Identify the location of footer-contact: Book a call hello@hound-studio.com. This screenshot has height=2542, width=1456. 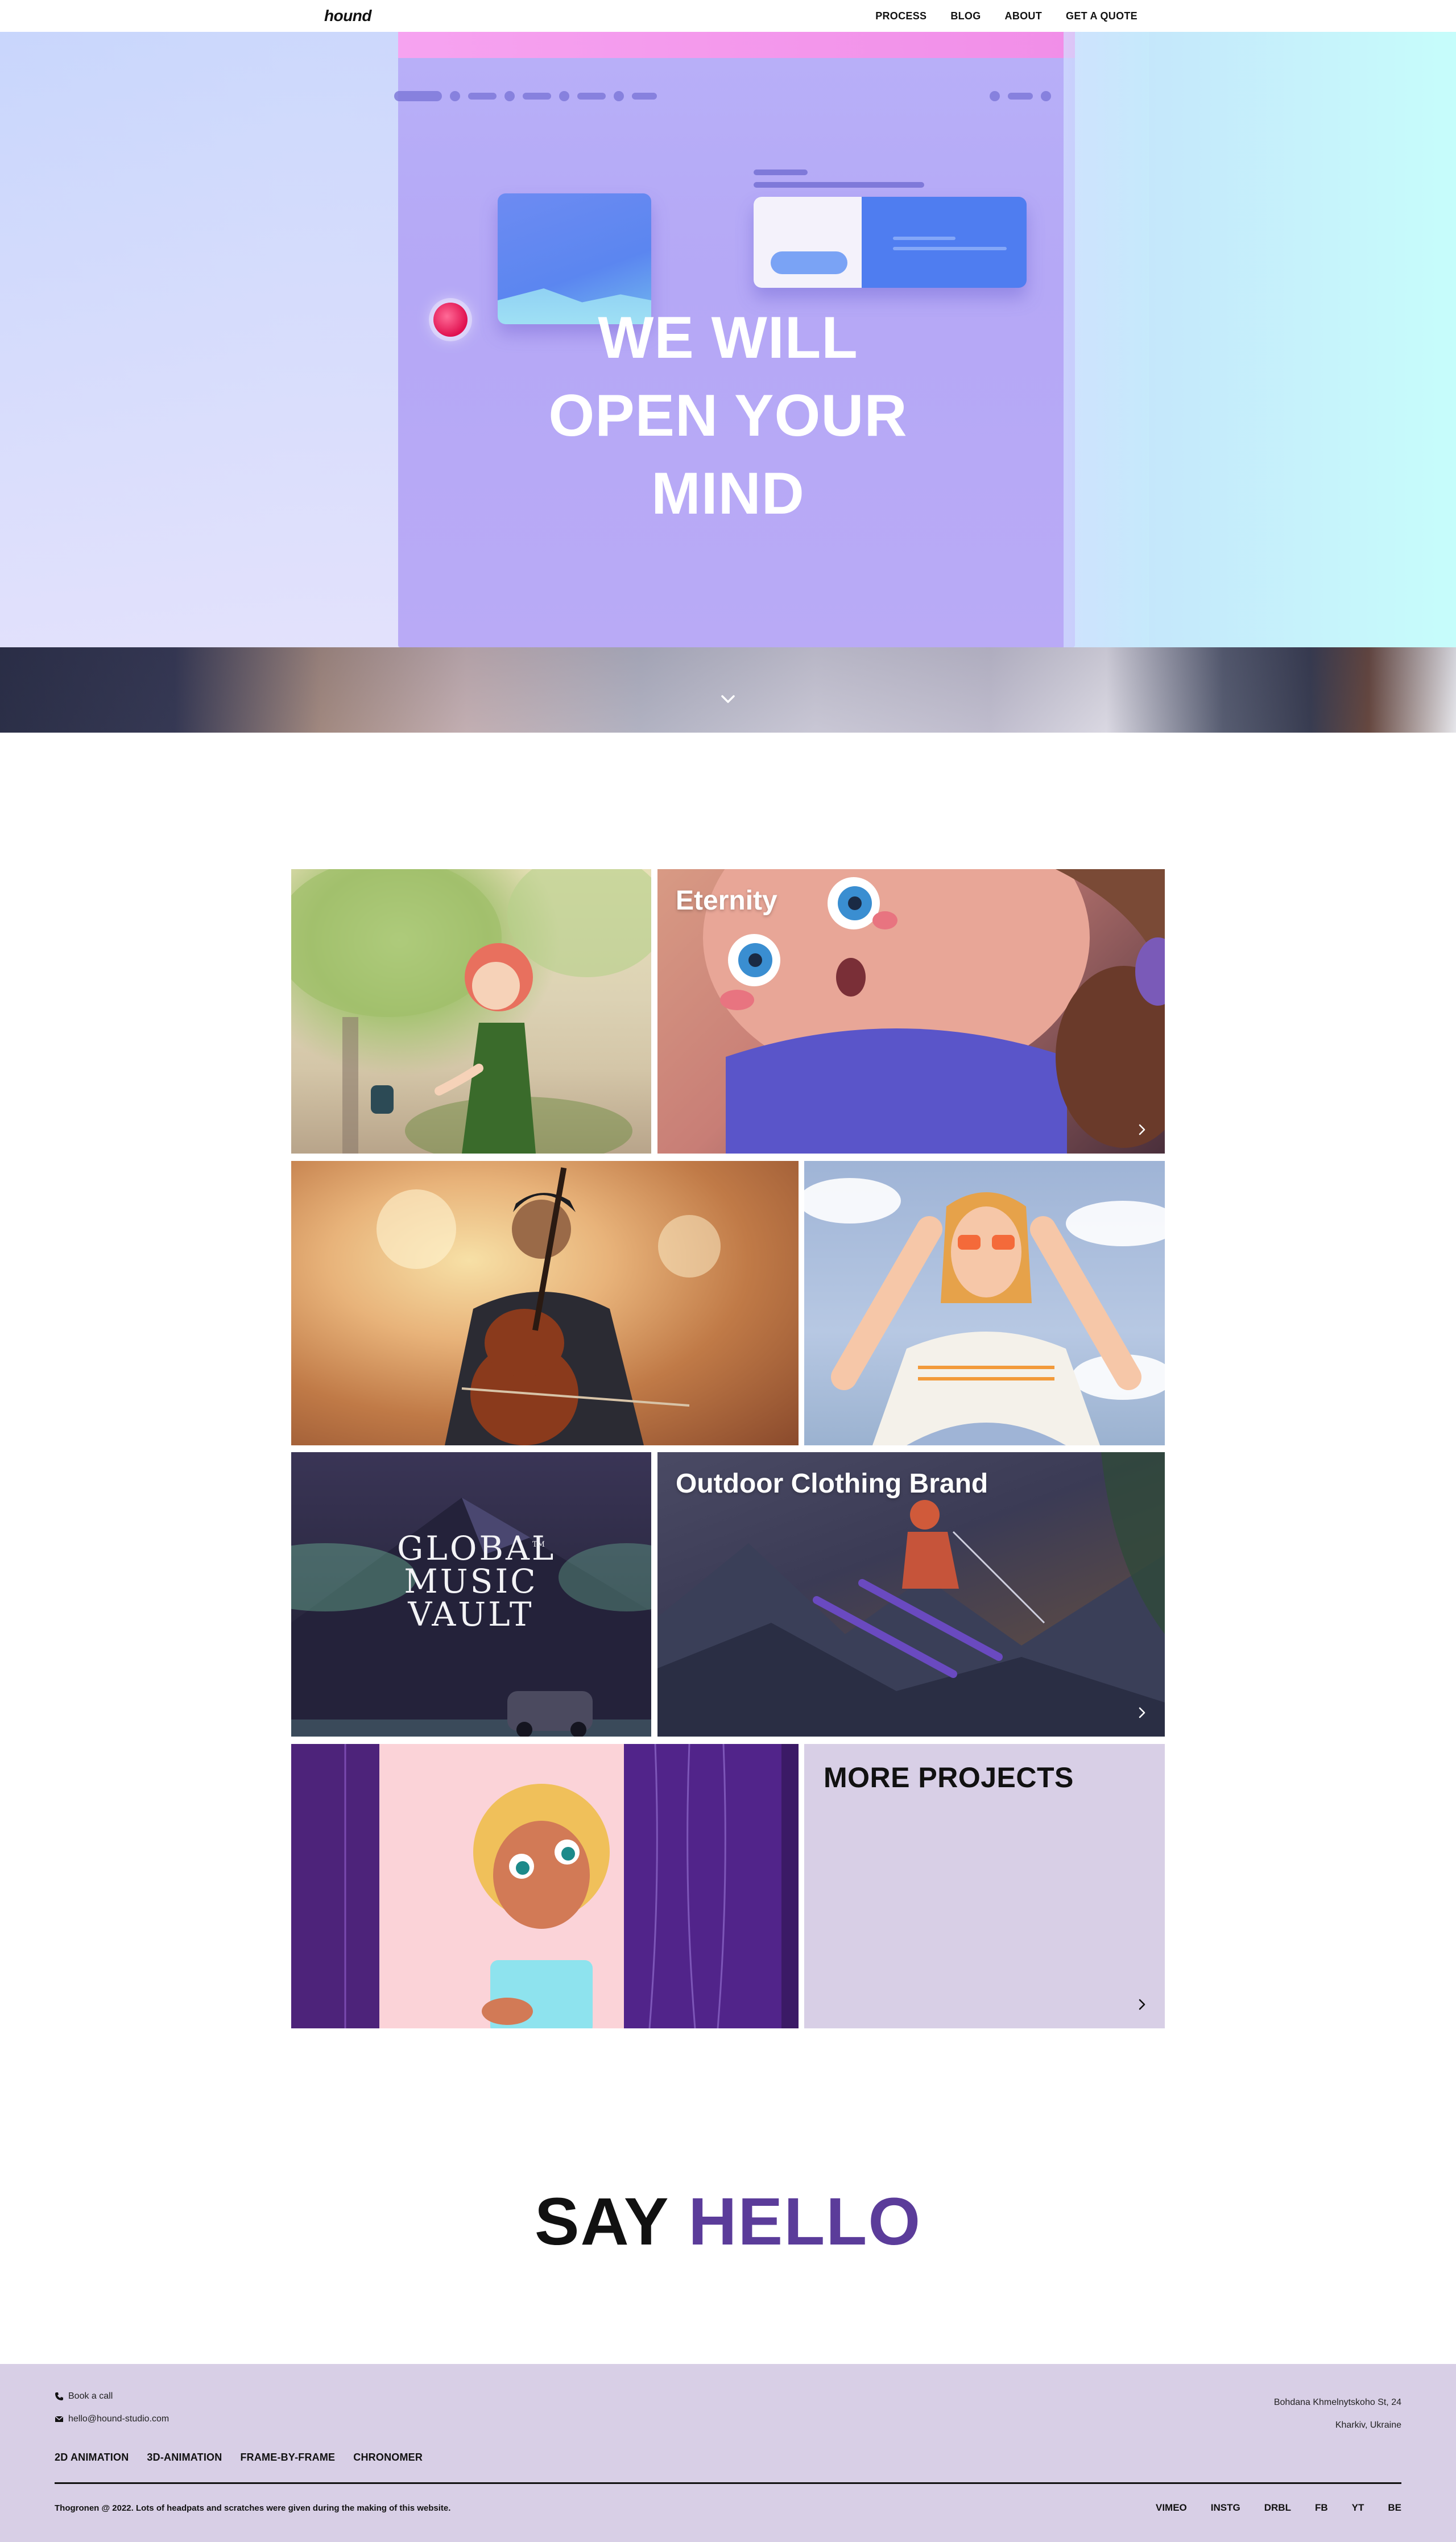
(112, 2414).